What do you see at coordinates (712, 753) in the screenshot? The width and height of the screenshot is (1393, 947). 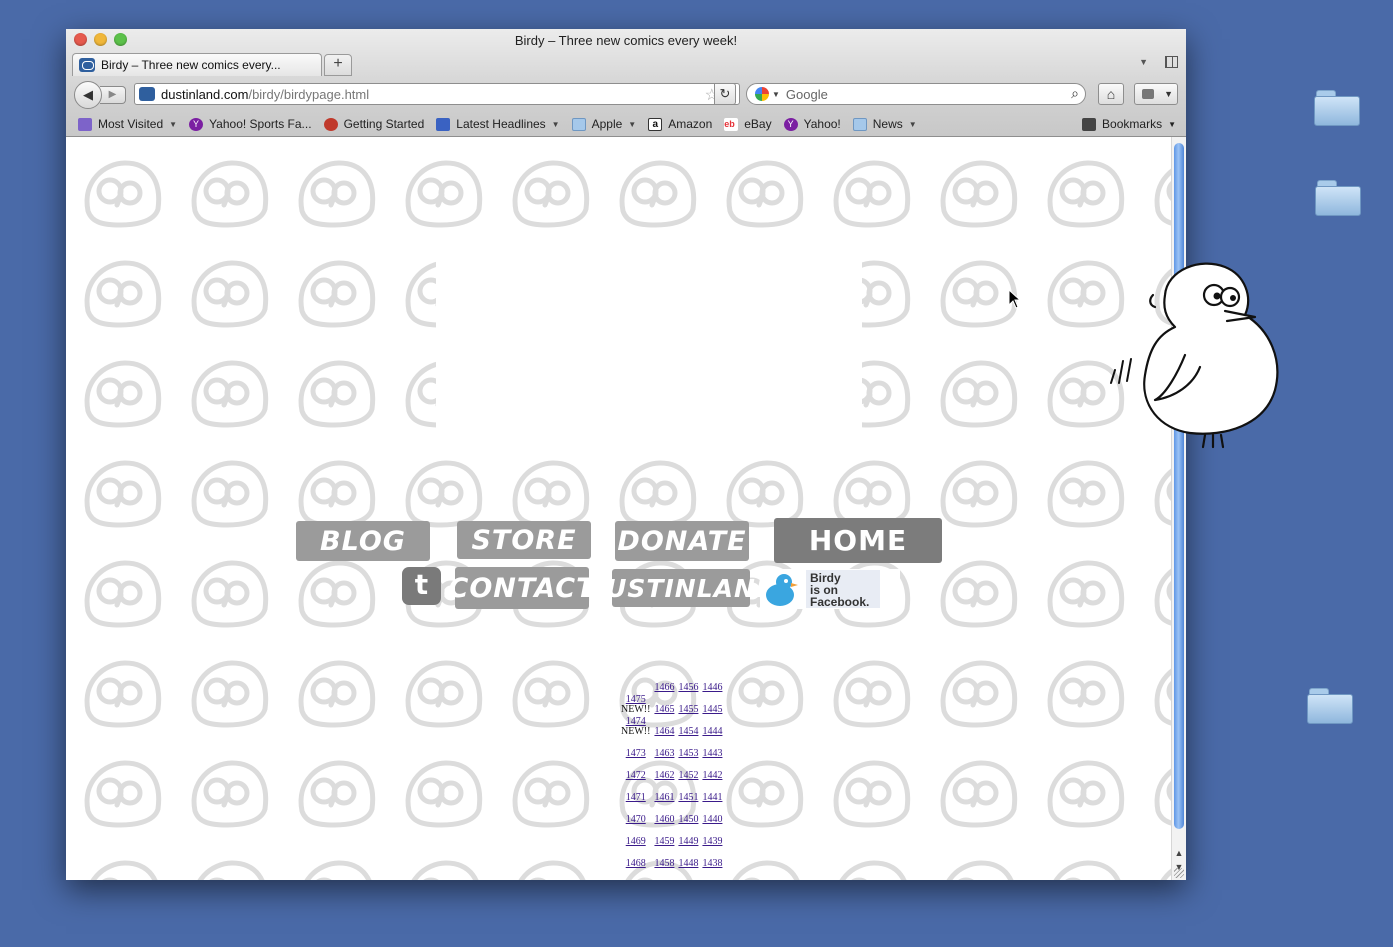 I see `comic-link: 1443` at bounding box center [712, 753].